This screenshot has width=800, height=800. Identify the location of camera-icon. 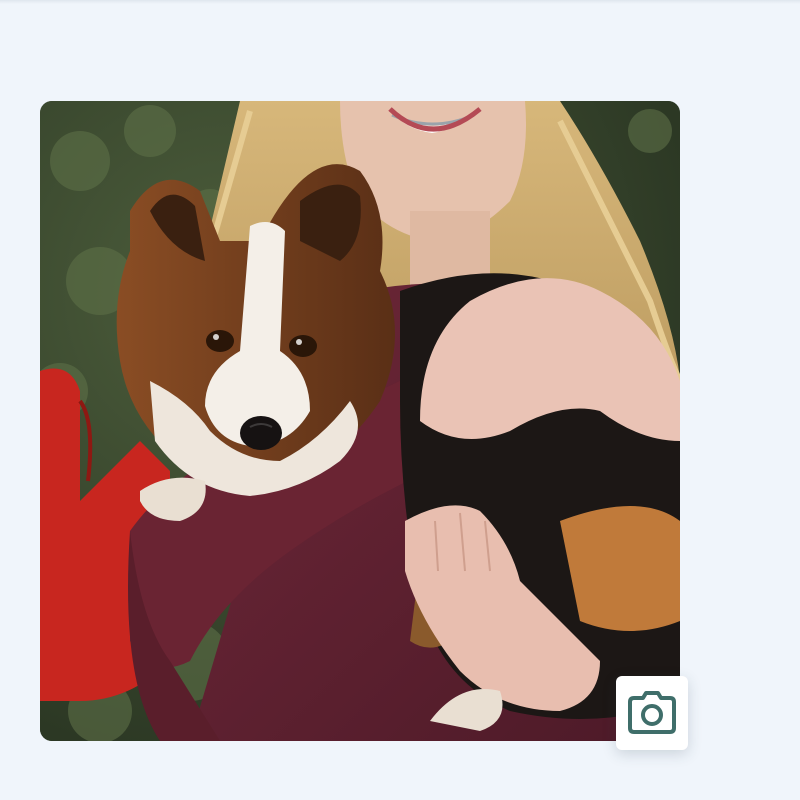
(652, 712).